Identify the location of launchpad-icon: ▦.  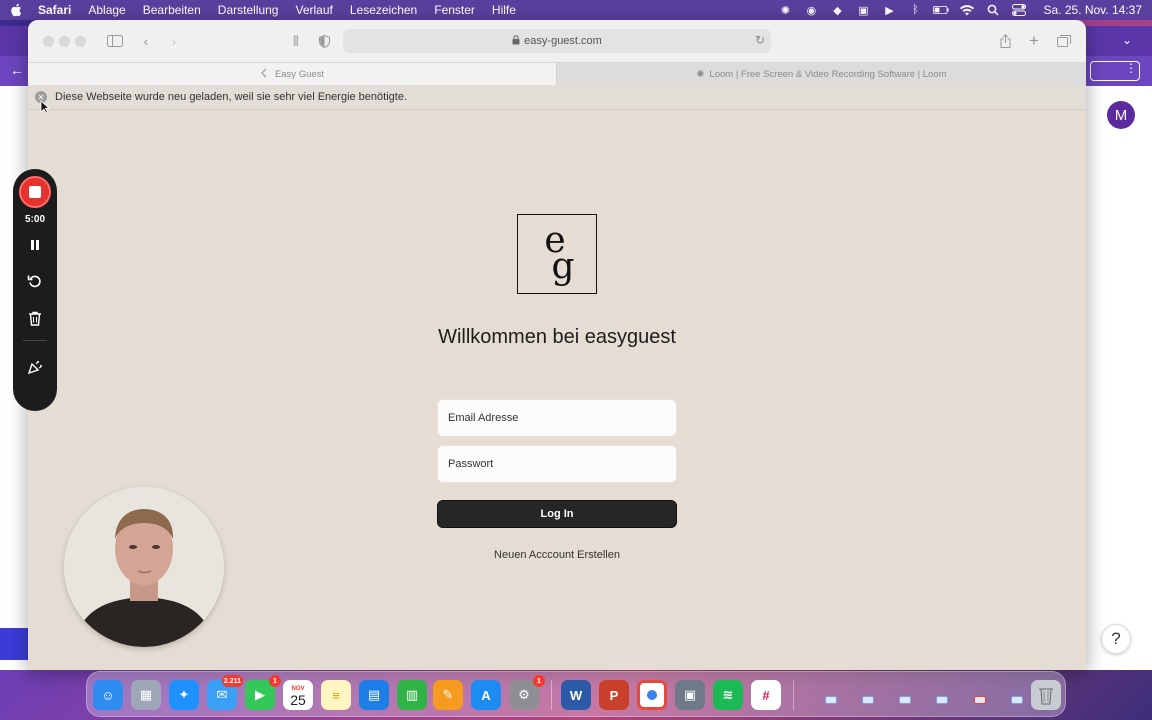
(146, 695).